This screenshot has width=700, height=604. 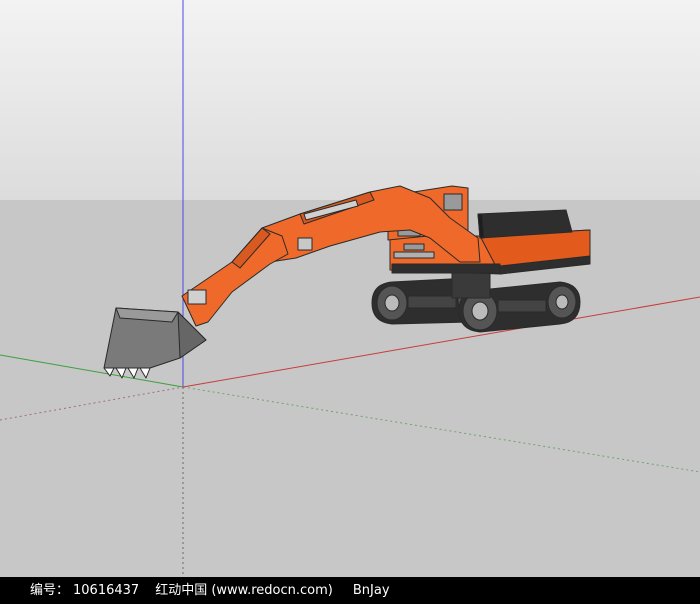 I want to click on footer-id-label: 编号：, so click(x=50, y=590).